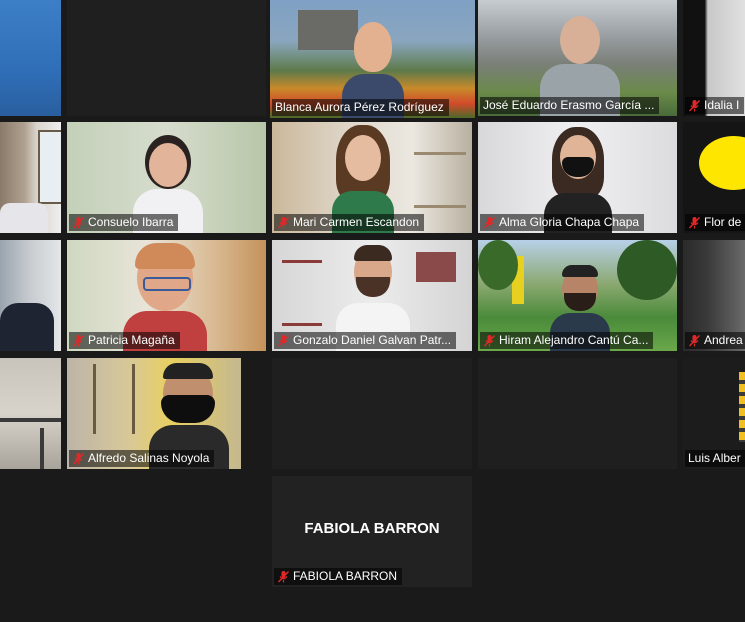 Image resolution: width=745 pixels, height=622 pixels. I want to click on participant-tile: Patricia Magaña, so click(166, 295).